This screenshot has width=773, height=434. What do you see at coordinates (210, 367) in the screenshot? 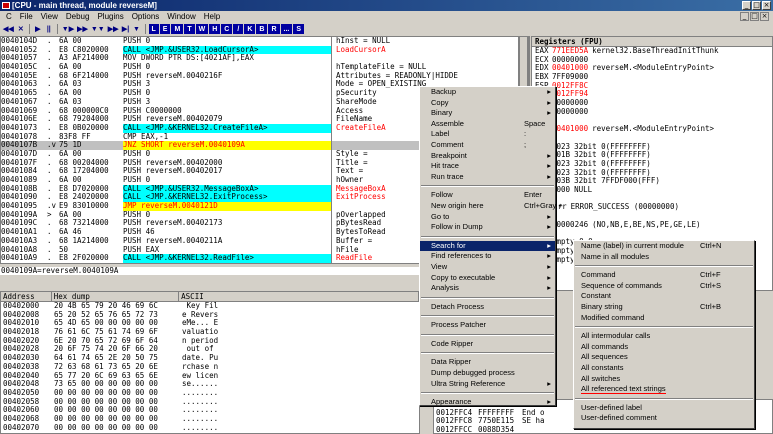
I see `dump-row: 00402038 72 63 68 61 73 65 20 6E rchase n` at bounding box center [210, 367].